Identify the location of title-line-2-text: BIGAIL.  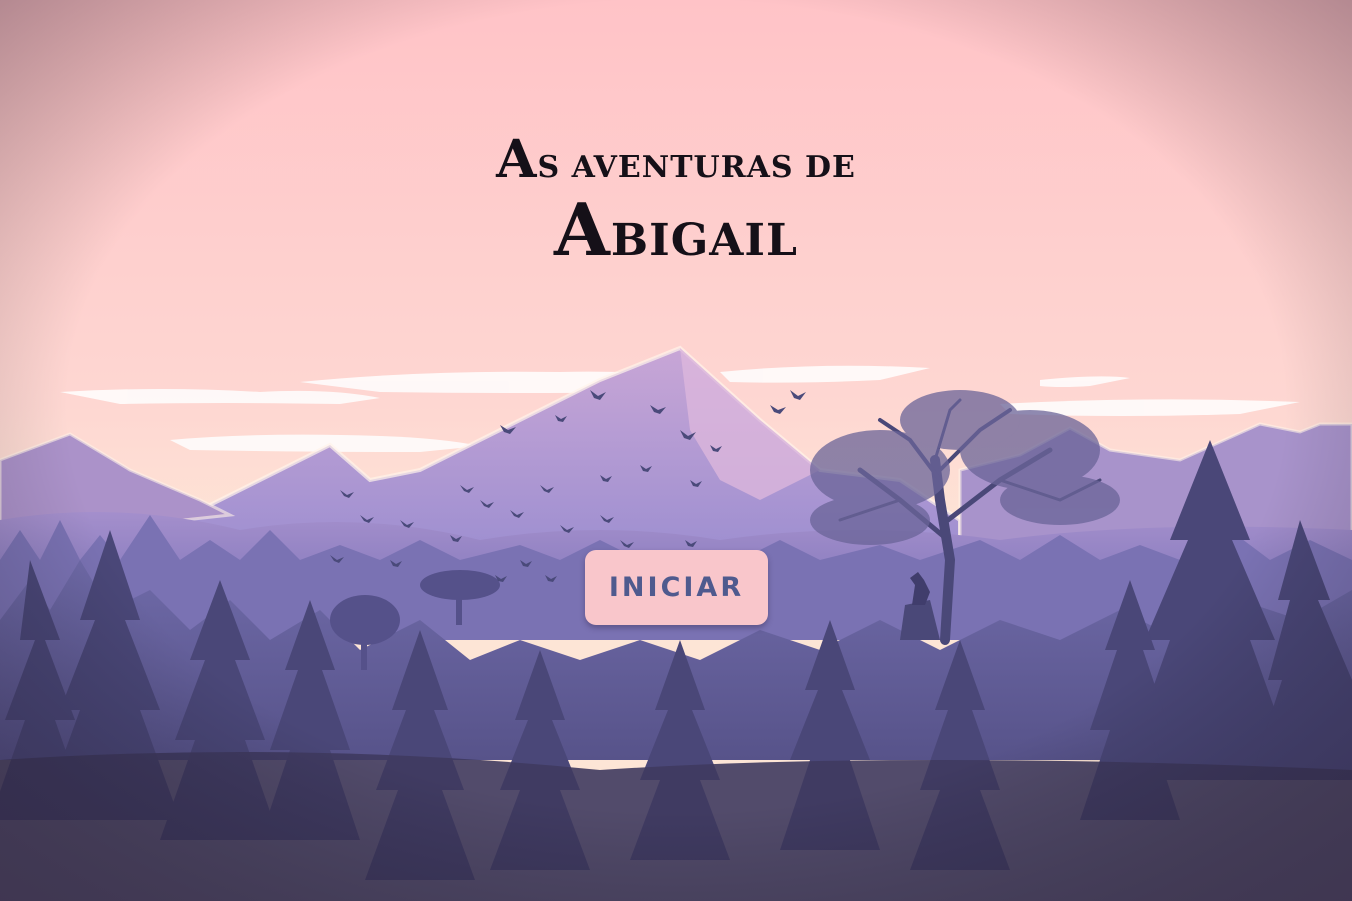
(704, 240).